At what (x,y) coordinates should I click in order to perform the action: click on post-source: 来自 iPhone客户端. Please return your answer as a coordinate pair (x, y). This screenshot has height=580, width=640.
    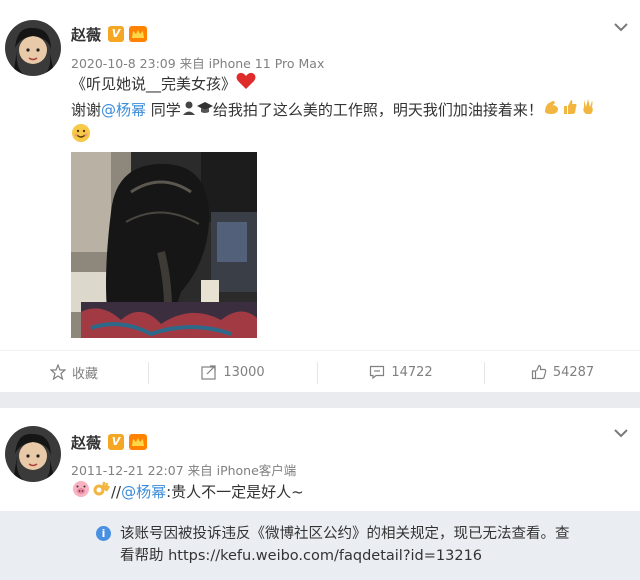
    Looking at the image, I should click on (242, 470).